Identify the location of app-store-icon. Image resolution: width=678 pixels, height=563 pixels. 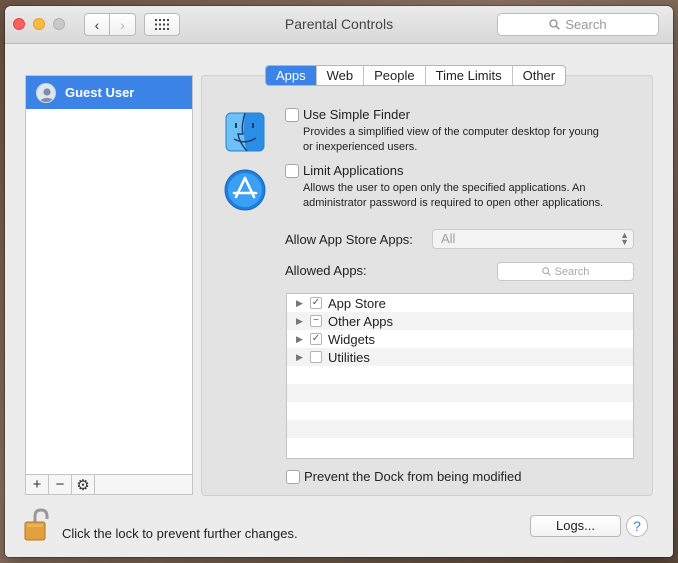
(245, 190).